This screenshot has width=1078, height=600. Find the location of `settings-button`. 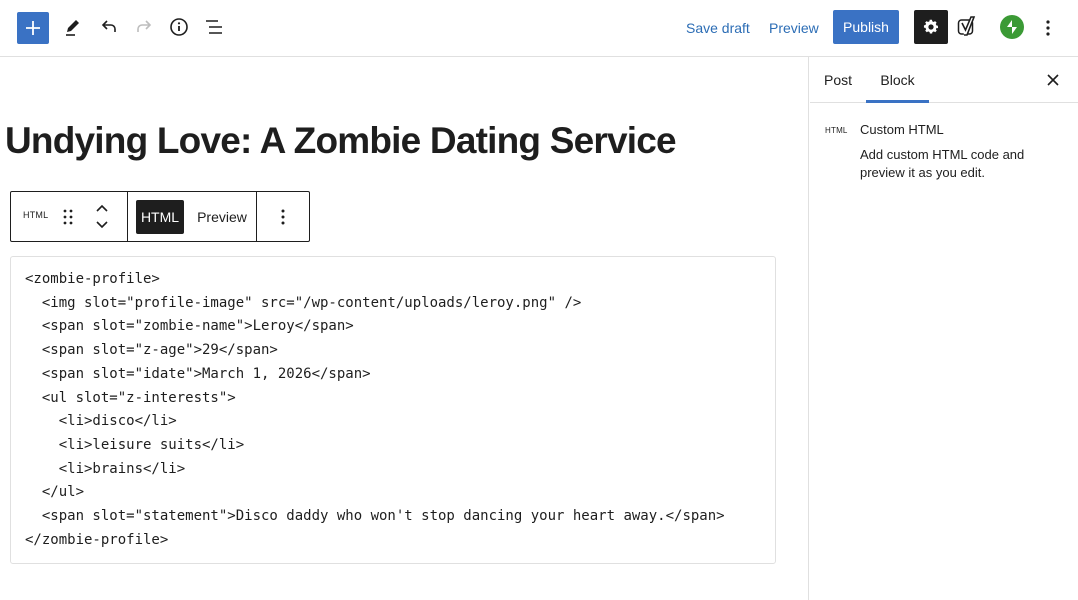

settings-button is located at coordinates (931, 27).